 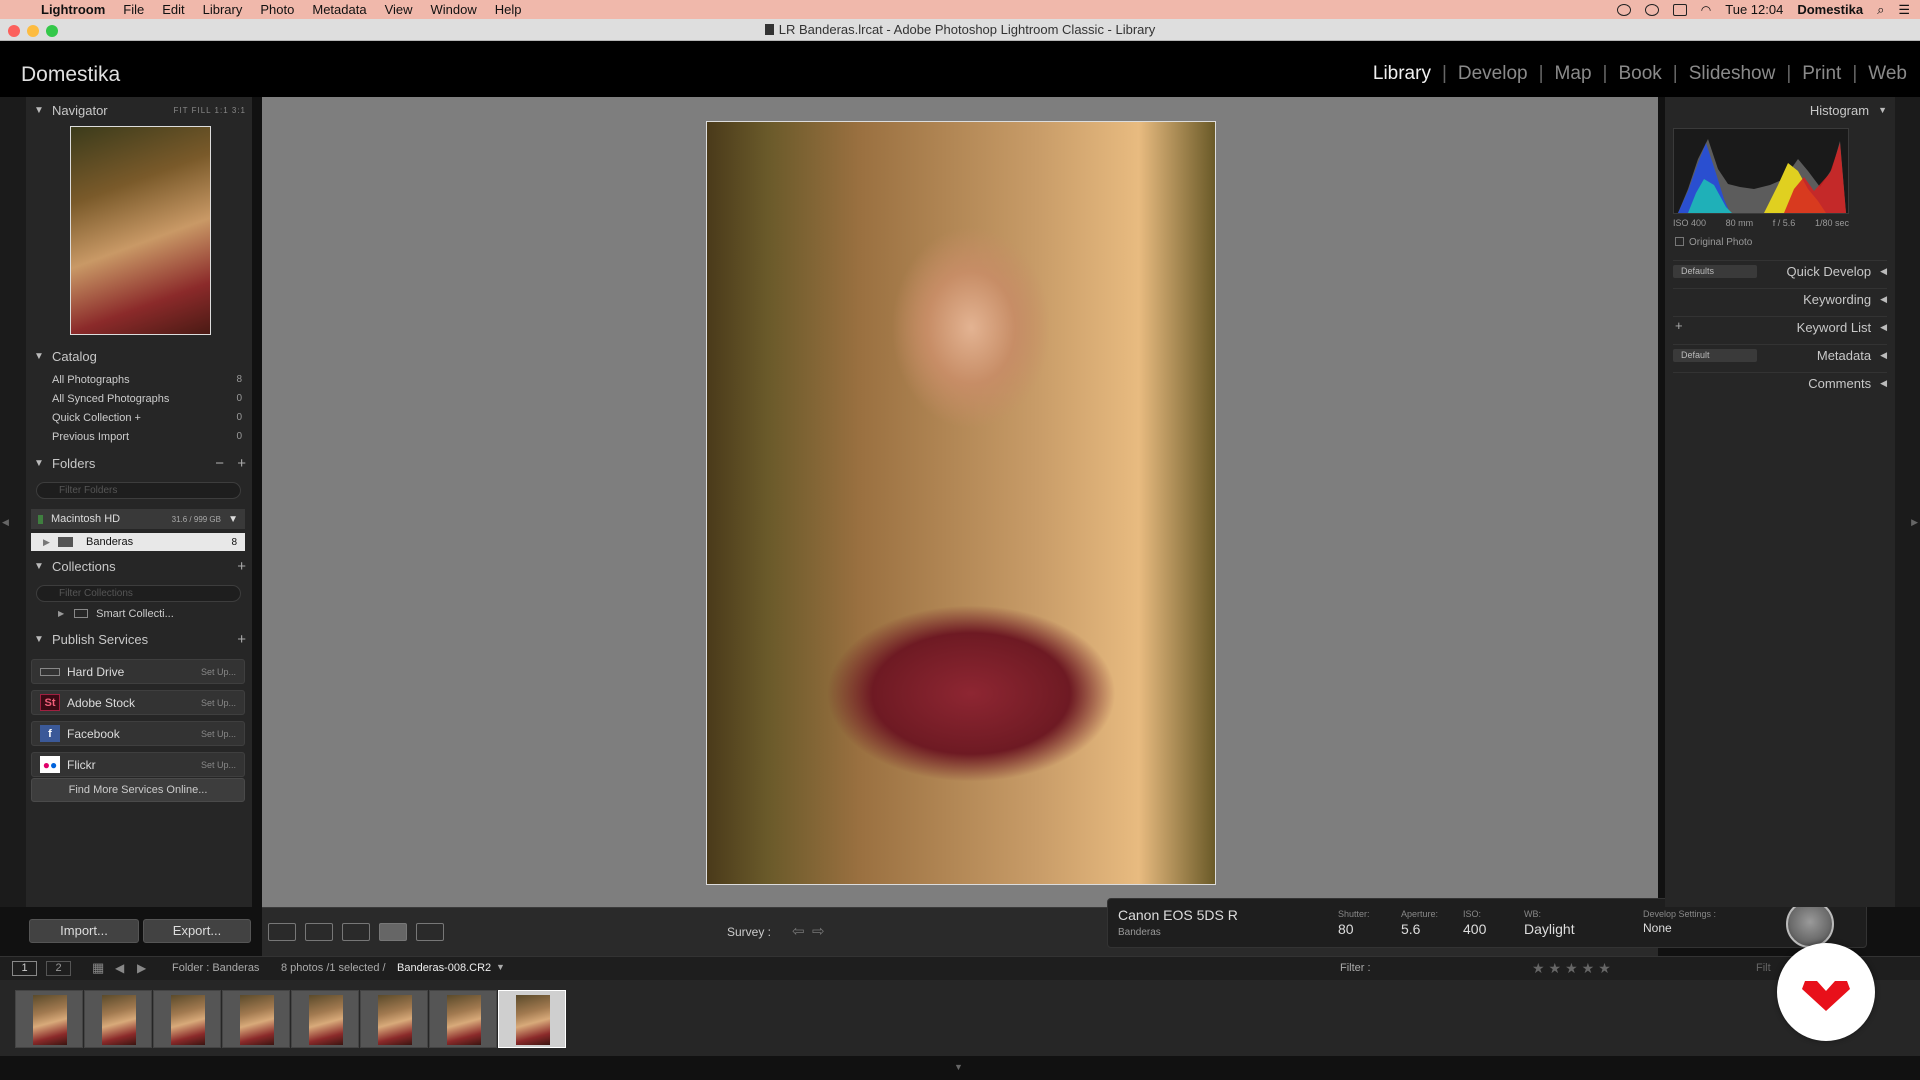 I want to click on add-folder-button: +, so click(x=241, y=463).